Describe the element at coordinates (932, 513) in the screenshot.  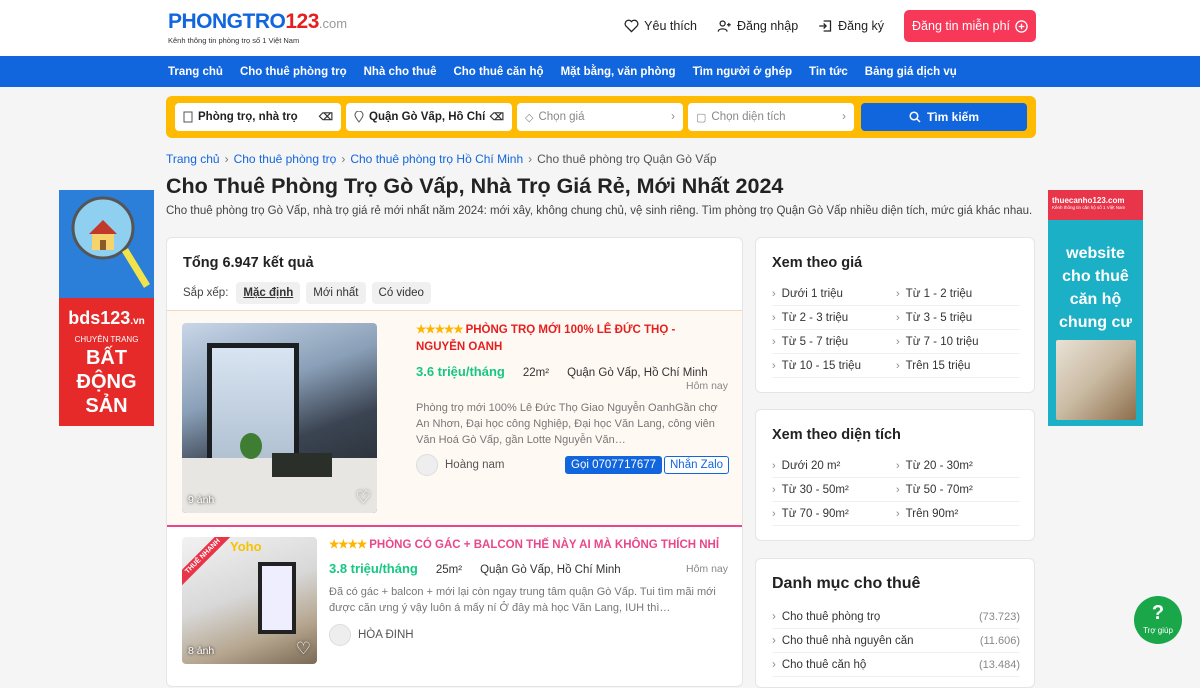
I see `area-filter-label: Trên 90m²` at that location.